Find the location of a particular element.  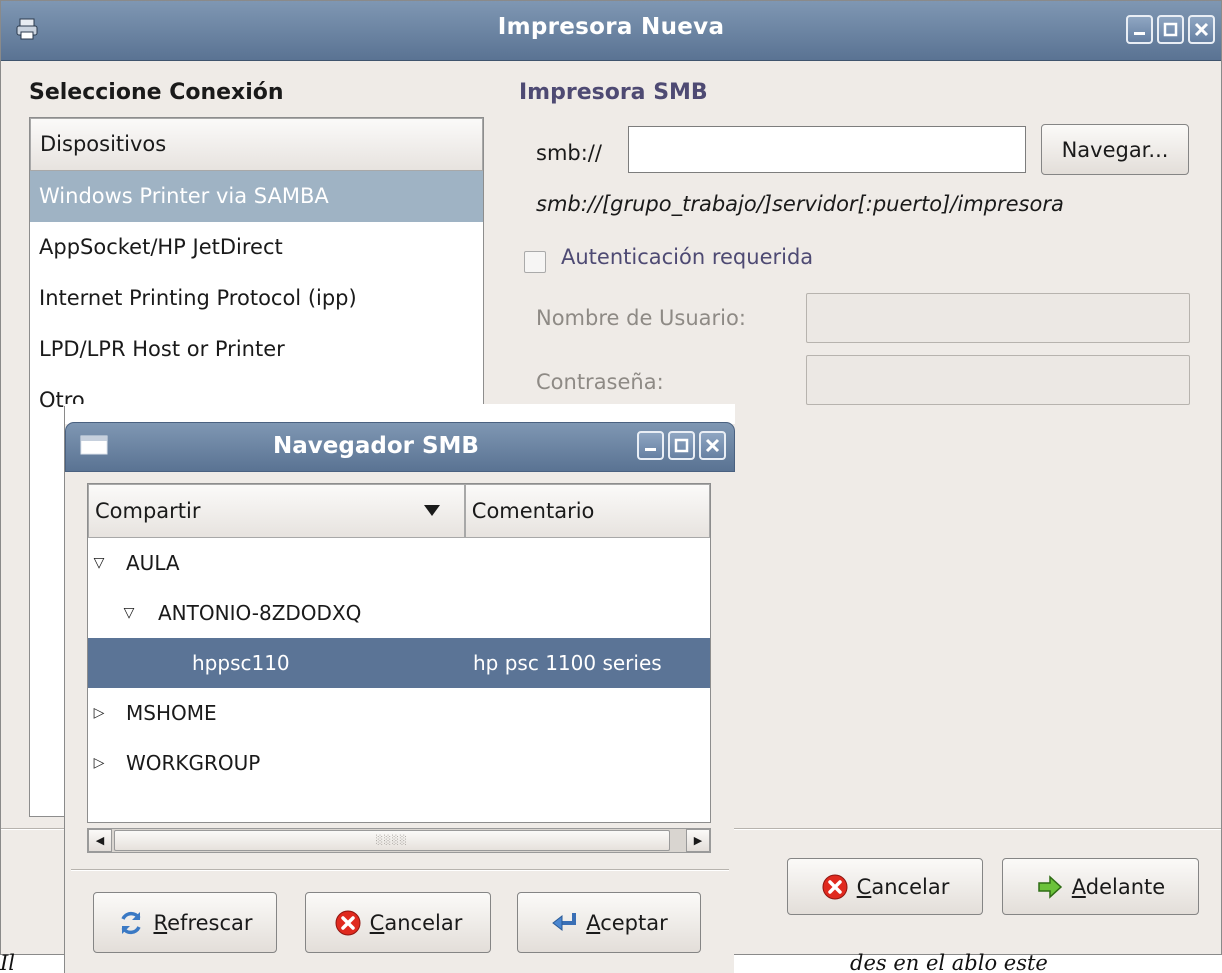

tree-header: Compartir Comentario is located at coordinates (399, 511).